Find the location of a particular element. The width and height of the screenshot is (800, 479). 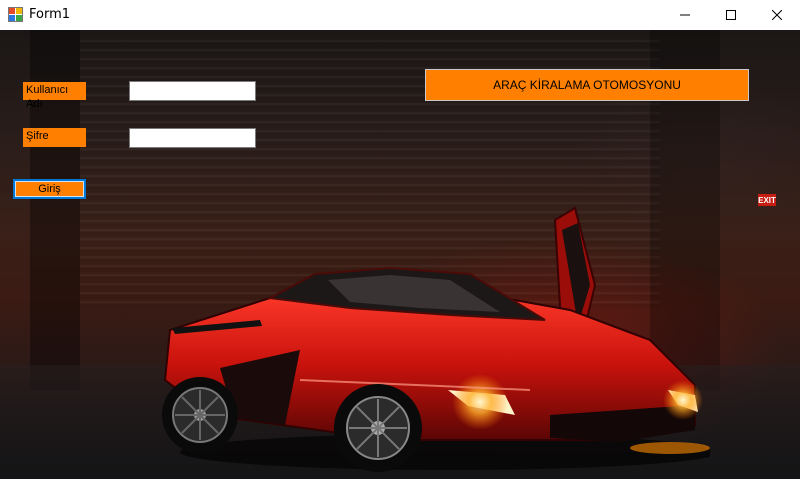

title-bar: Form1 is located at coordinates (400, 15).